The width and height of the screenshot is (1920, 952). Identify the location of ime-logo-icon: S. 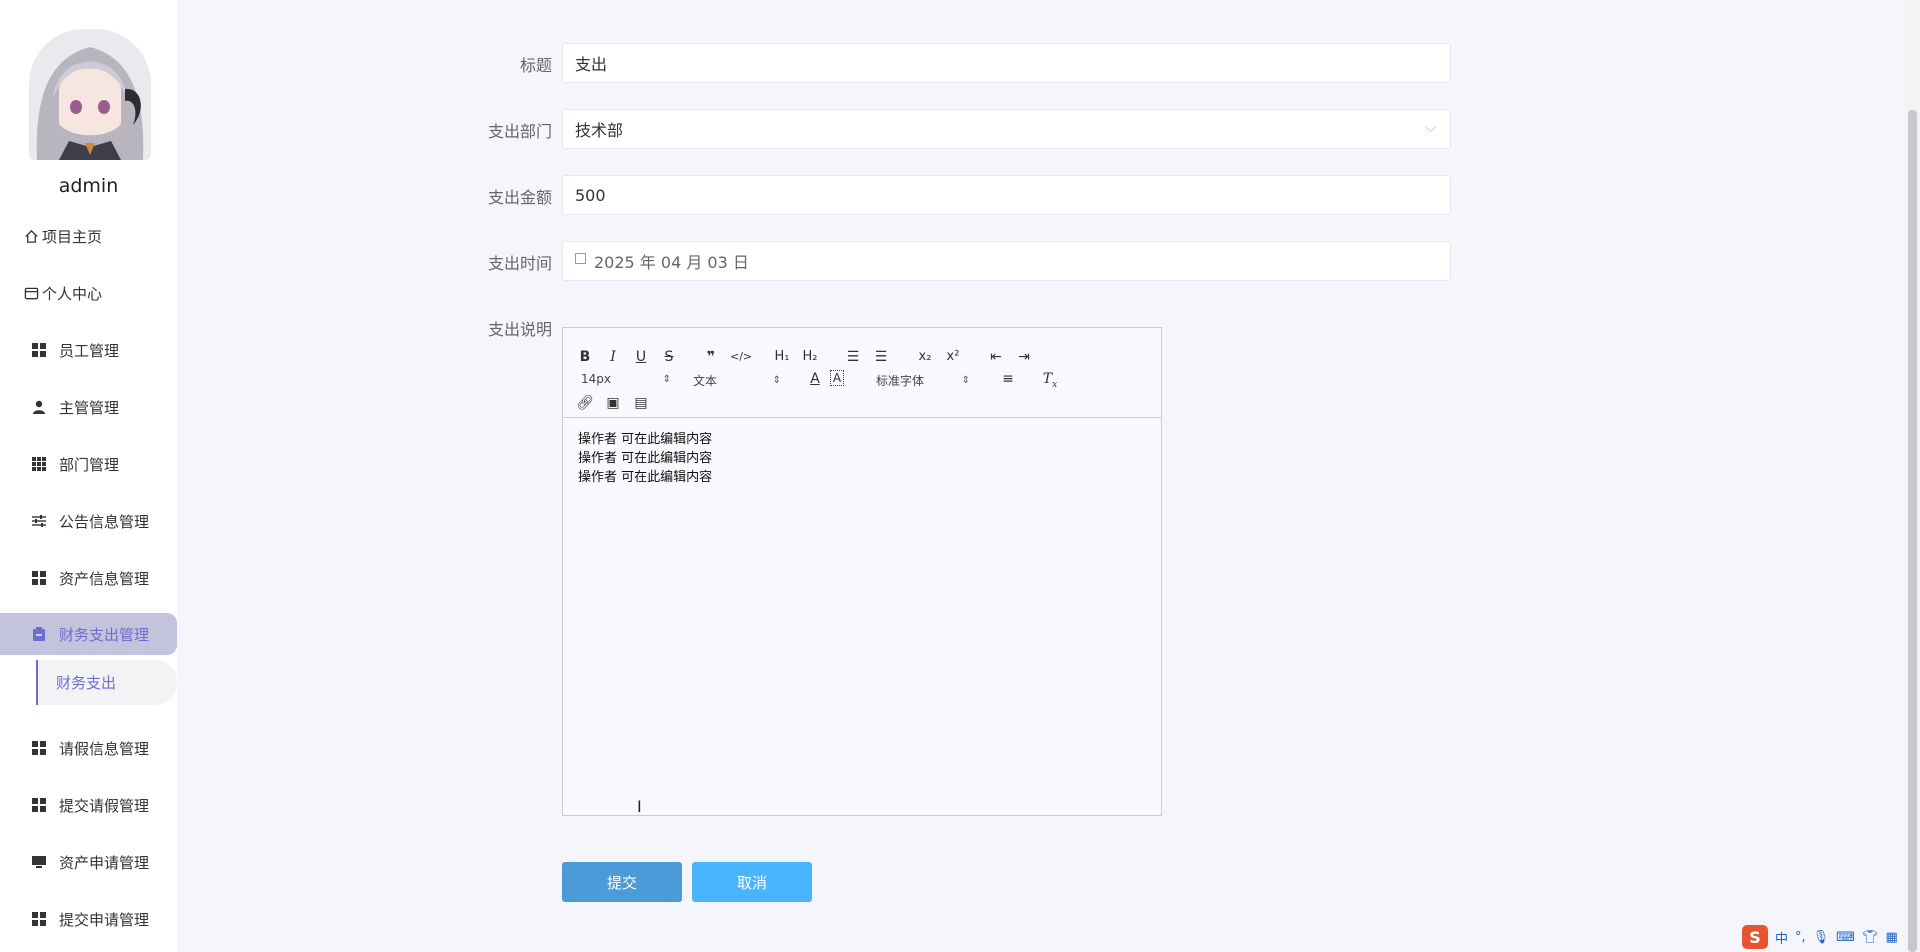
(1755, 937).